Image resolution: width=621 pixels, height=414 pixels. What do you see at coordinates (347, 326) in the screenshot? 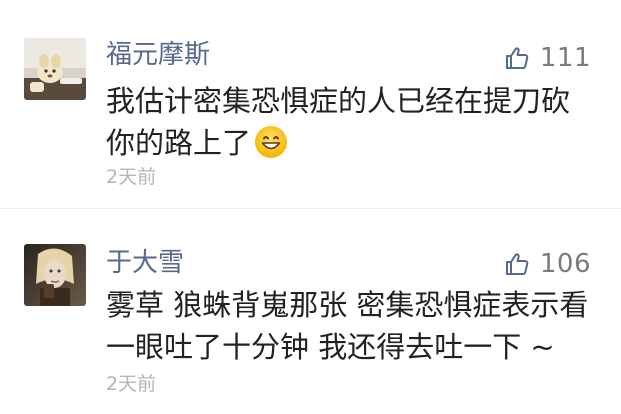
I see `comment-text: 雾草 狼蛛背嵬那张 密集恐惧症表示看一眼吐了十分钟 我还得去吐一下 ~` at bounding box center [347, 326].